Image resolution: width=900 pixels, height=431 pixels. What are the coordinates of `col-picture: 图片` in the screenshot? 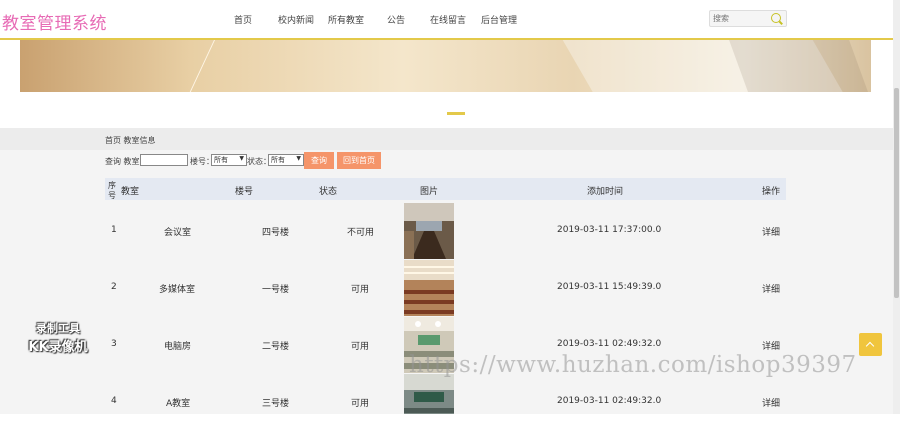 It's located at (429, 192).